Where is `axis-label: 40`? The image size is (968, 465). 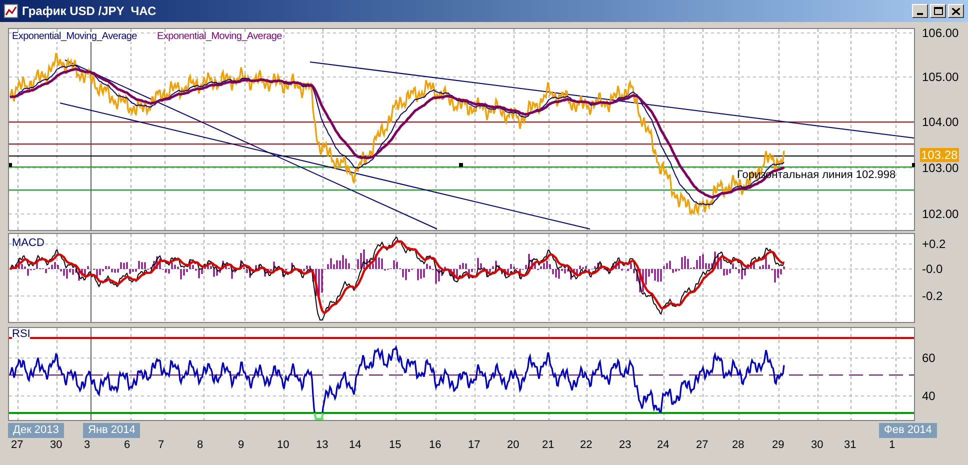
axis-label: 40 is located at coordinates (929, 396).